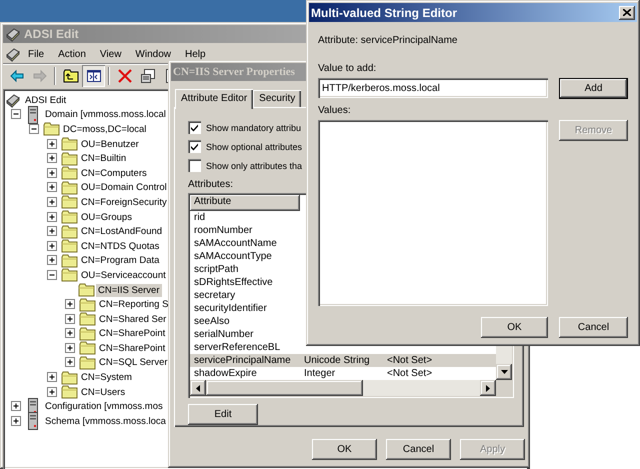 The image size is (640, 469). I want to click on scroll-right-button, so click(488, 388).